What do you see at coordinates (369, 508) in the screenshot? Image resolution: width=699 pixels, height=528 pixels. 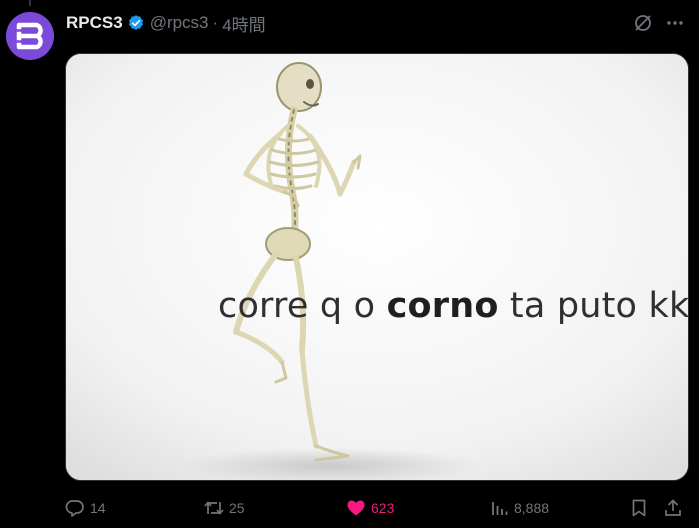 I see `like-button: 623` at bounding box center [369, 508].